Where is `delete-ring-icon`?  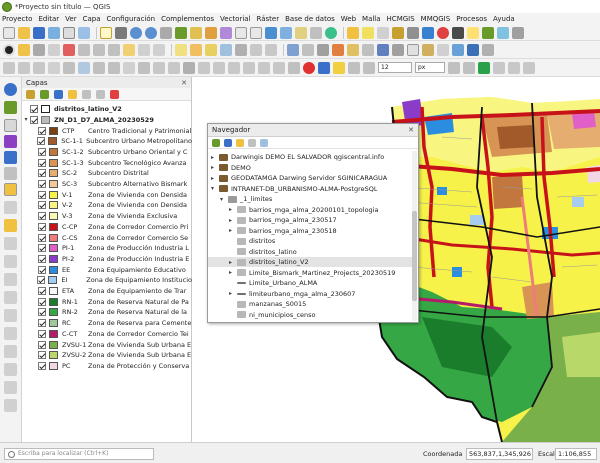
delete-ring-icon is located at coordinates (10, 405).